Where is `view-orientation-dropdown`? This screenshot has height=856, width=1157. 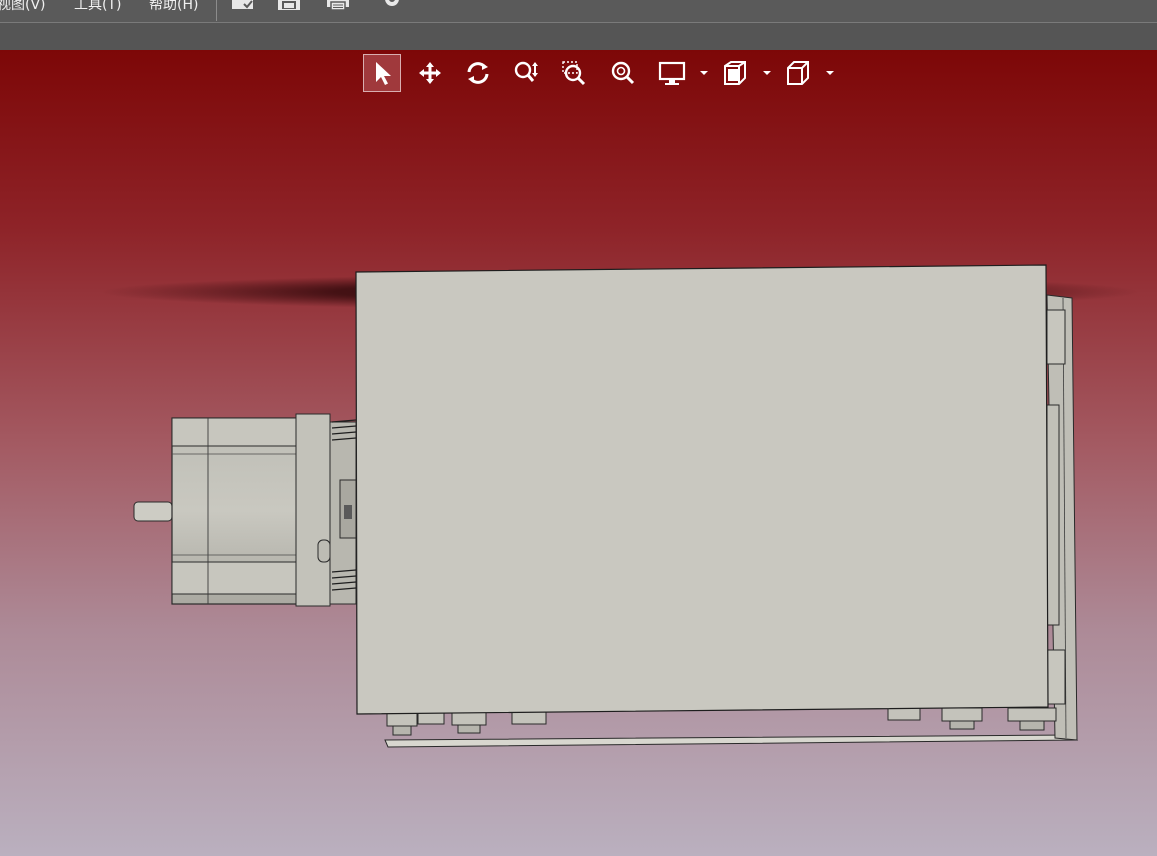 view-orientation-dropdown is located at coordinates (830, 73).